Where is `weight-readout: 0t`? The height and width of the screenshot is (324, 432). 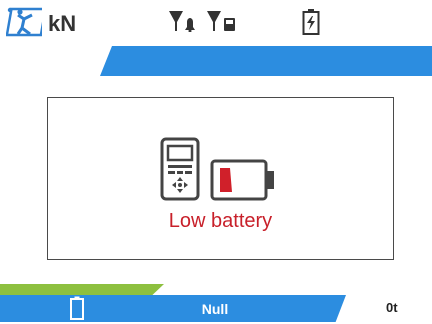 weight-readout: 0t is located at coordinates (392, 307).